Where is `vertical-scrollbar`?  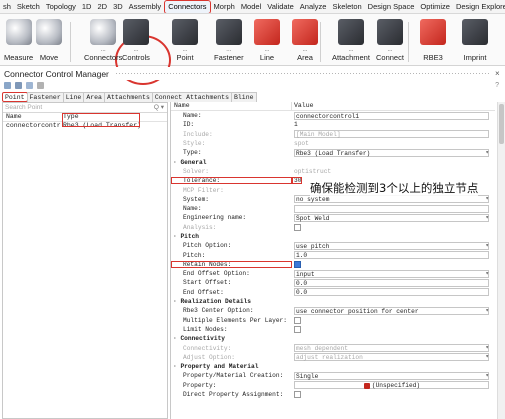
vertical-scrollbar is located at coordinates (501, 260).